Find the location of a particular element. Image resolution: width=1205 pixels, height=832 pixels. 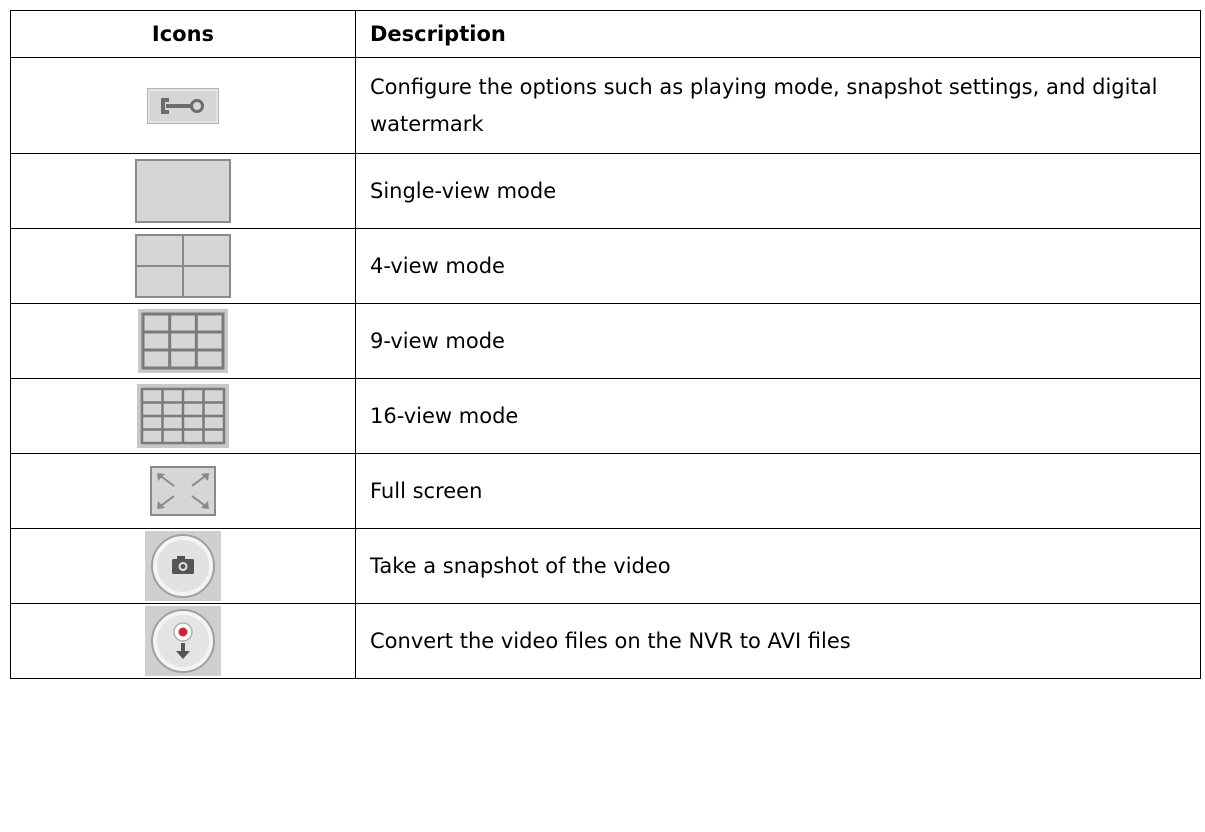

camera-icon is located at coordinates (183, 566).